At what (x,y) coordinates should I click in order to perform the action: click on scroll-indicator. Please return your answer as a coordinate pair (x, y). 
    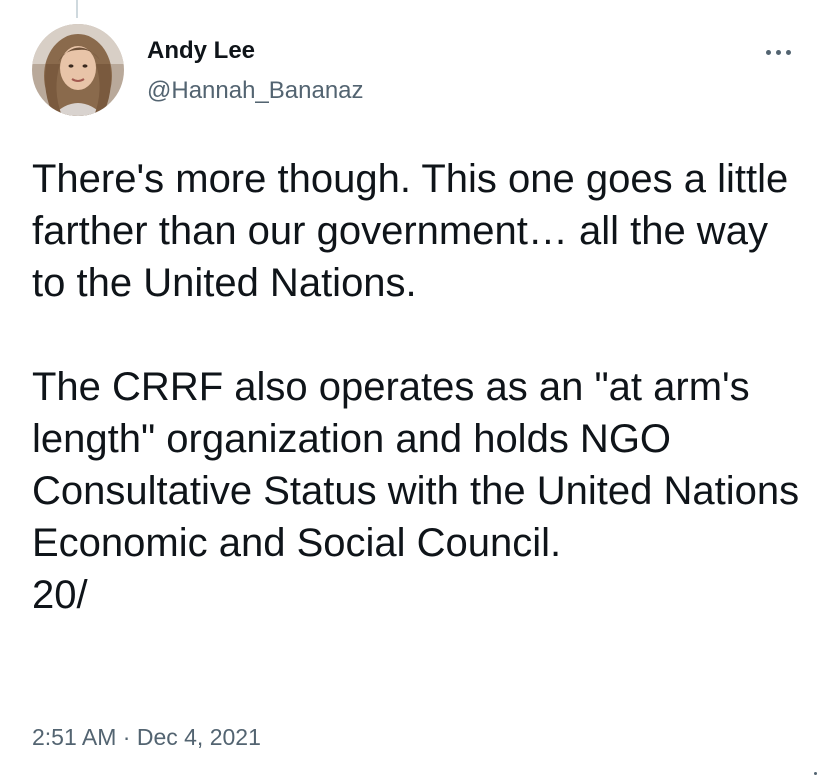
    Looking at the image, I should click on (815, 773).